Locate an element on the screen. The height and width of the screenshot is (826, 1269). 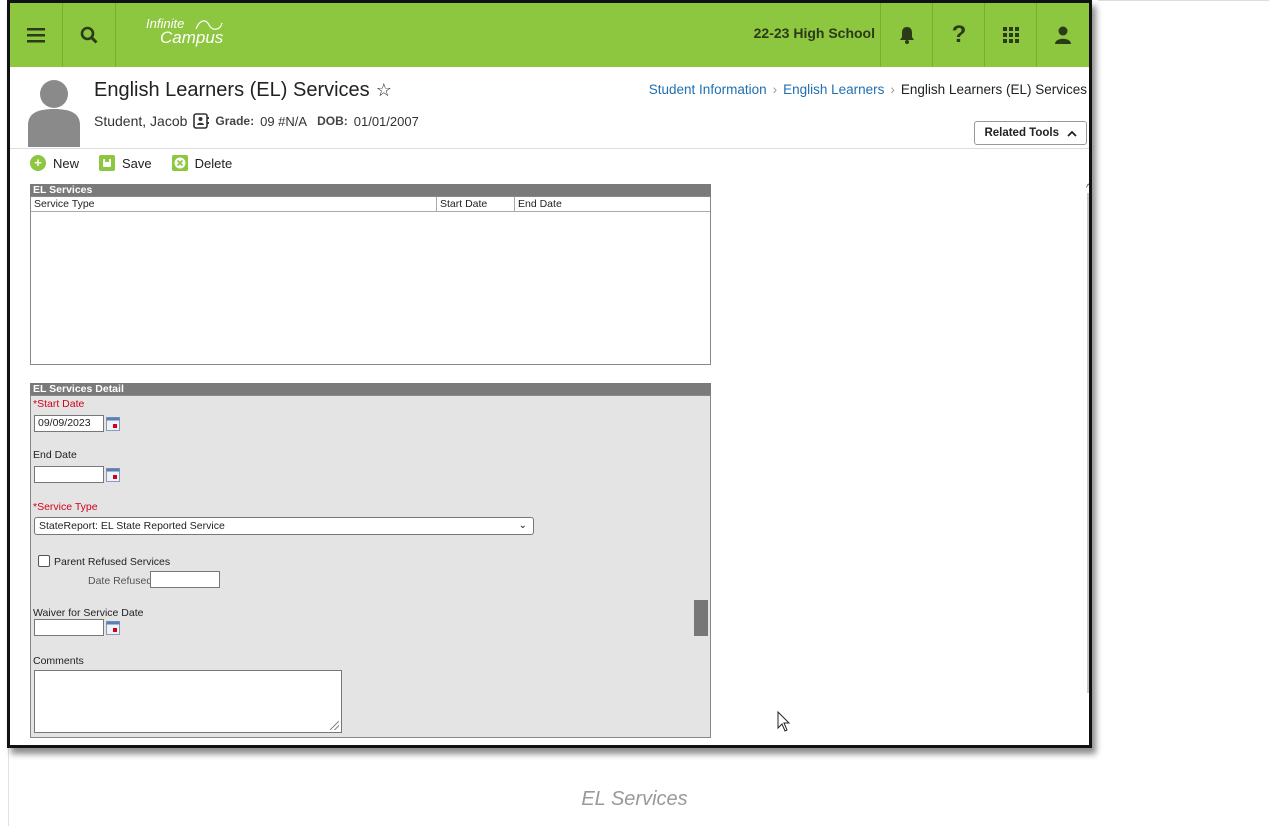
favorite-star-icon: ☆ is located at coordinates (384, 90).